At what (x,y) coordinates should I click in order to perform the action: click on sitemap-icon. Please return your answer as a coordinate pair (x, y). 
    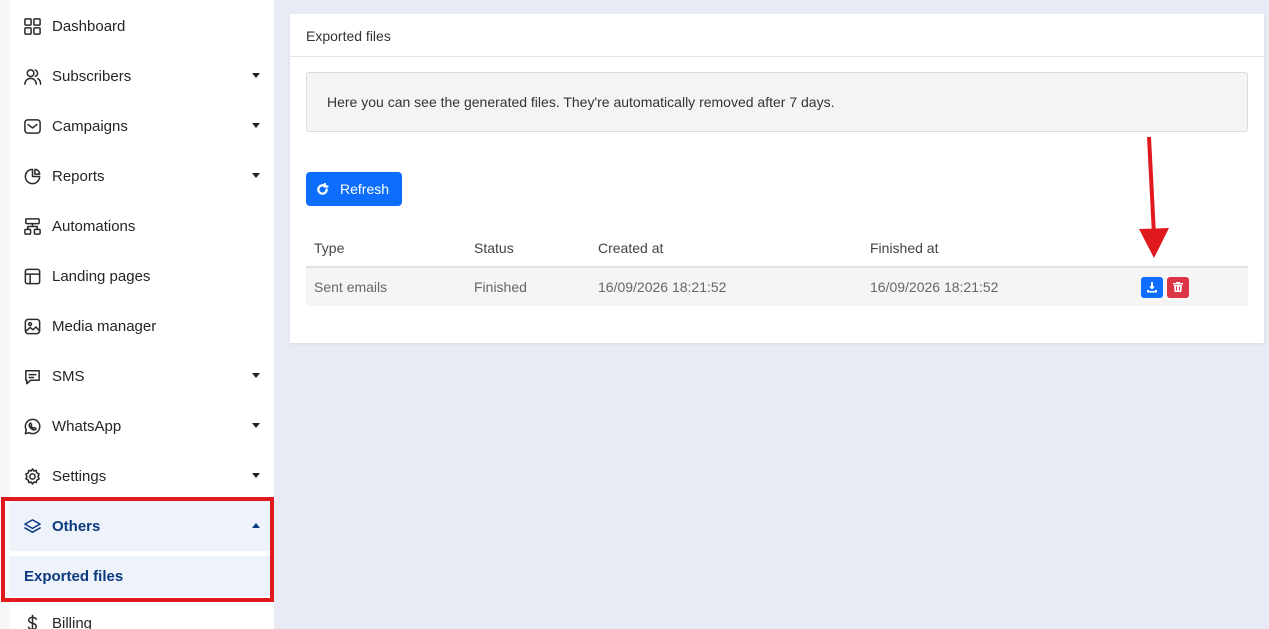
    Looking at the image, I should click on (32, 226).